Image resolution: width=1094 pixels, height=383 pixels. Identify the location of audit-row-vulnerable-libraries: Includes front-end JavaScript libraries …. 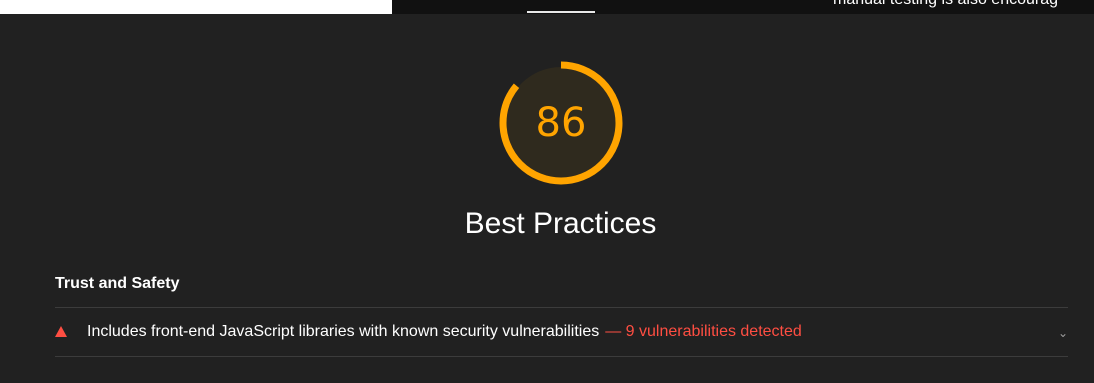
(561, 332).